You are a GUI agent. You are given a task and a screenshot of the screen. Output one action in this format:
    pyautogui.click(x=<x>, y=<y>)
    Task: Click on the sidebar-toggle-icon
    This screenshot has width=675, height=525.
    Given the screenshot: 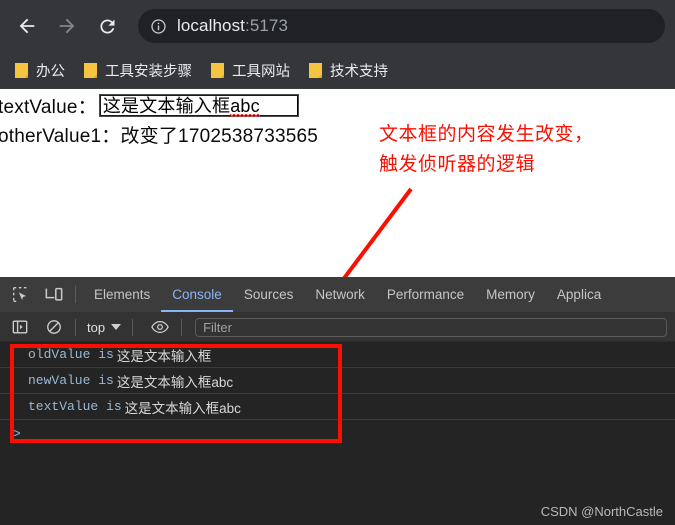 What is the action you would take?
    pyautogui.click(x=20, y=327)
    